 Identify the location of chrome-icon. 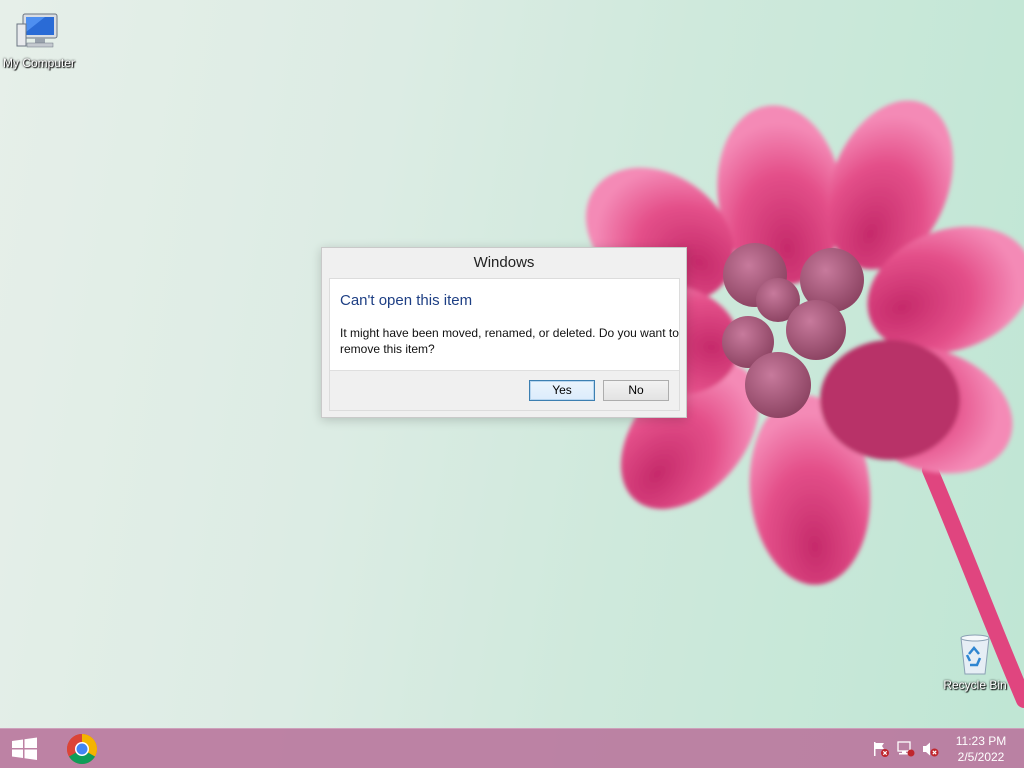
(82, 749).